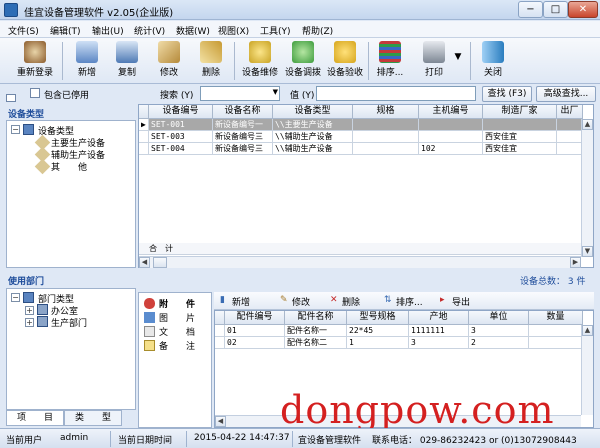 The image size is (600, 448). Describe the element at coordinates (493, 52) in the screenshot. I see `close-app-icon` at that location.